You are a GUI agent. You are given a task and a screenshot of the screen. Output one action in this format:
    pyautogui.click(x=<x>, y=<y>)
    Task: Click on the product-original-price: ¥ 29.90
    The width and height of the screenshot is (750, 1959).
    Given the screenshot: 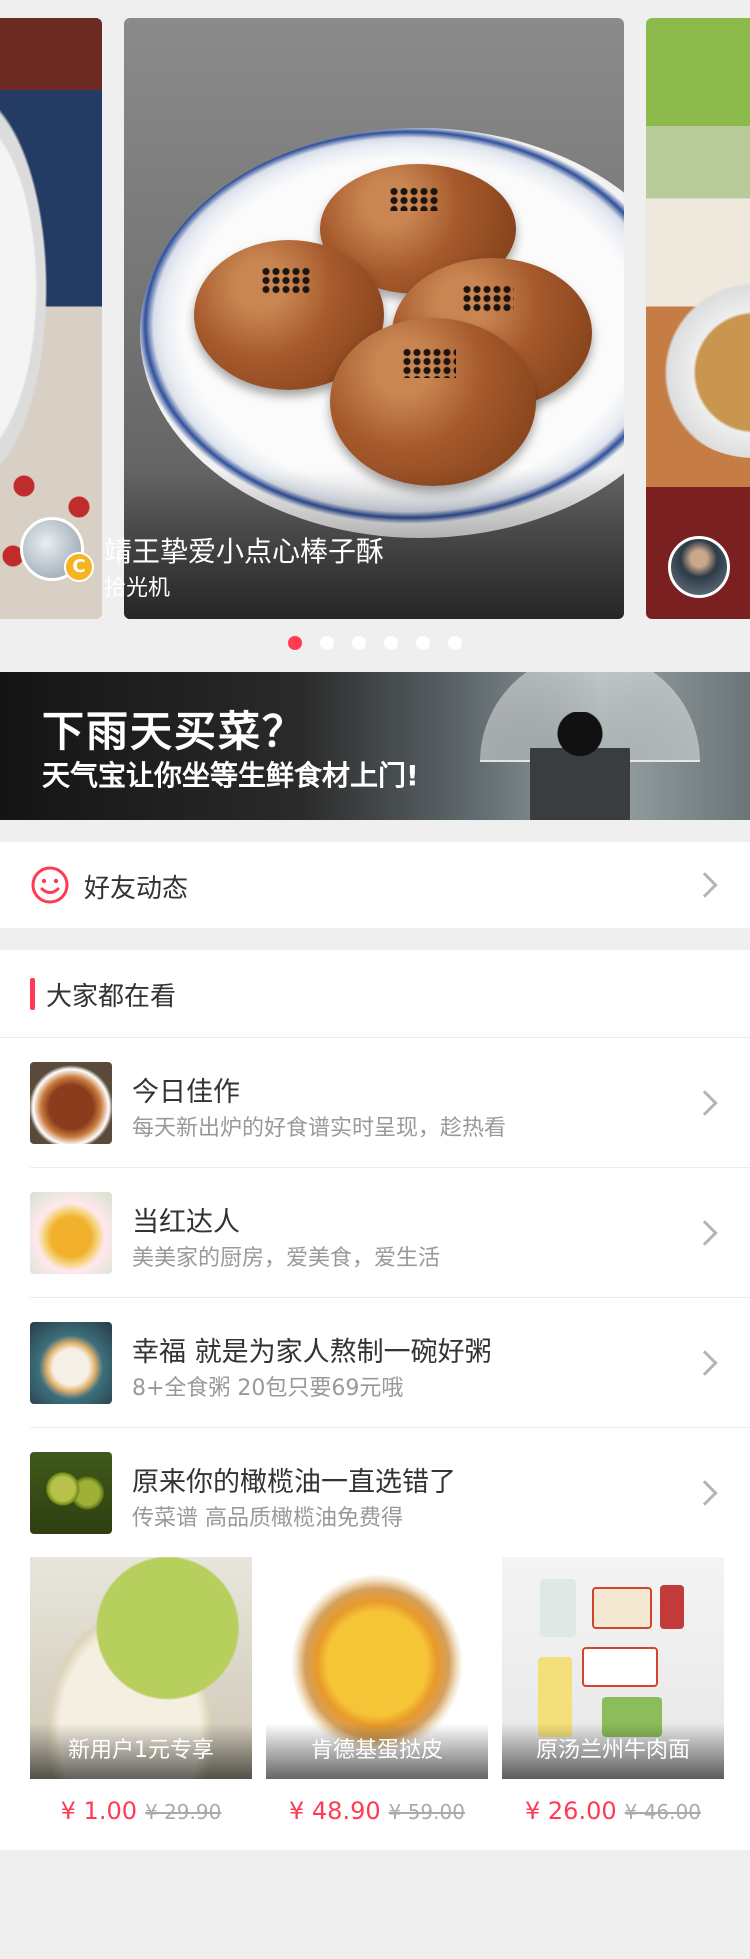 What is the action you would take?
    pyautogui.click(x=183, y=1812)
    